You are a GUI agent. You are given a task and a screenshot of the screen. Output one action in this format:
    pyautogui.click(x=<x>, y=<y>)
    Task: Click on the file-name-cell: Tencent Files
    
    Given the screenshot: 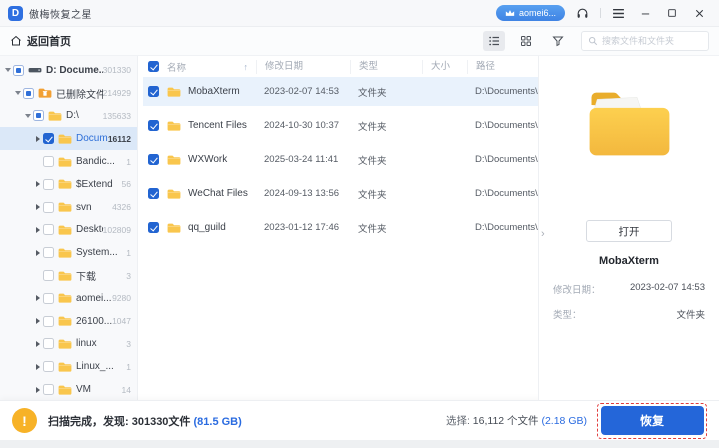 What is the action you would take?
    pyautogui.click(x=211, y=126)
    